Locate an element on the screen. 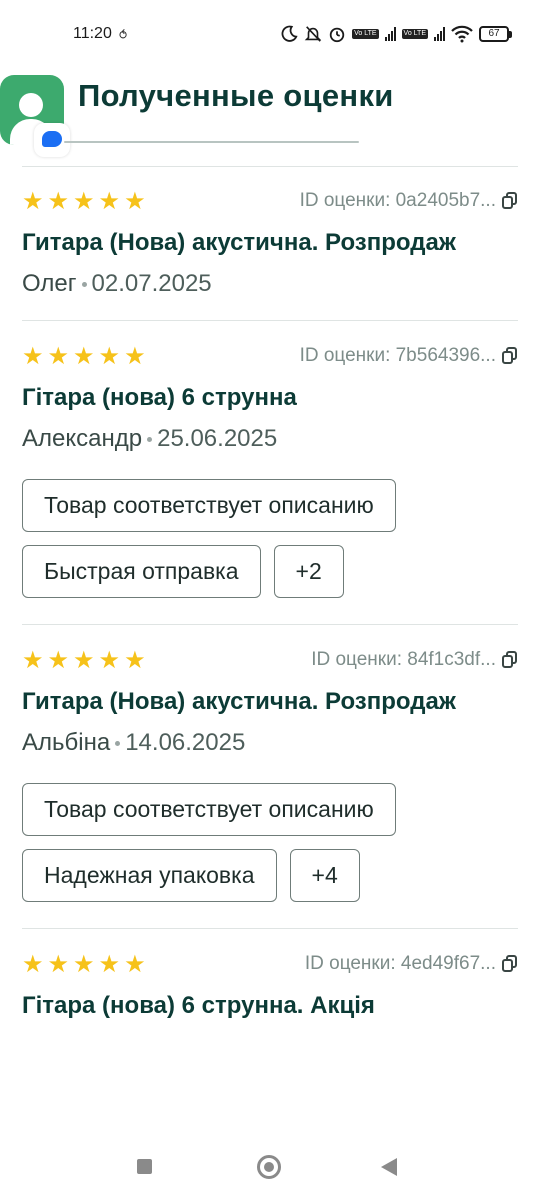 This screenshot has width=540, height=1200. page-header: Полученные оценки is located at coordinates (270, 118).